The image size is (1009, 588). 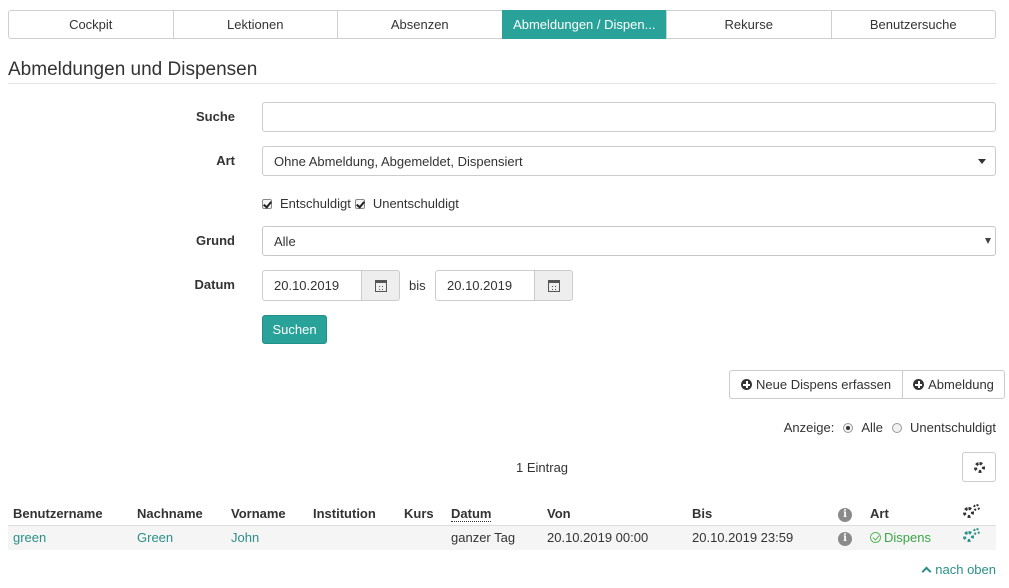 What do you see at coordinates (179, 514) in the screenshot?
I see `col-nachname: Nachname` at bounding box center [179, 514].